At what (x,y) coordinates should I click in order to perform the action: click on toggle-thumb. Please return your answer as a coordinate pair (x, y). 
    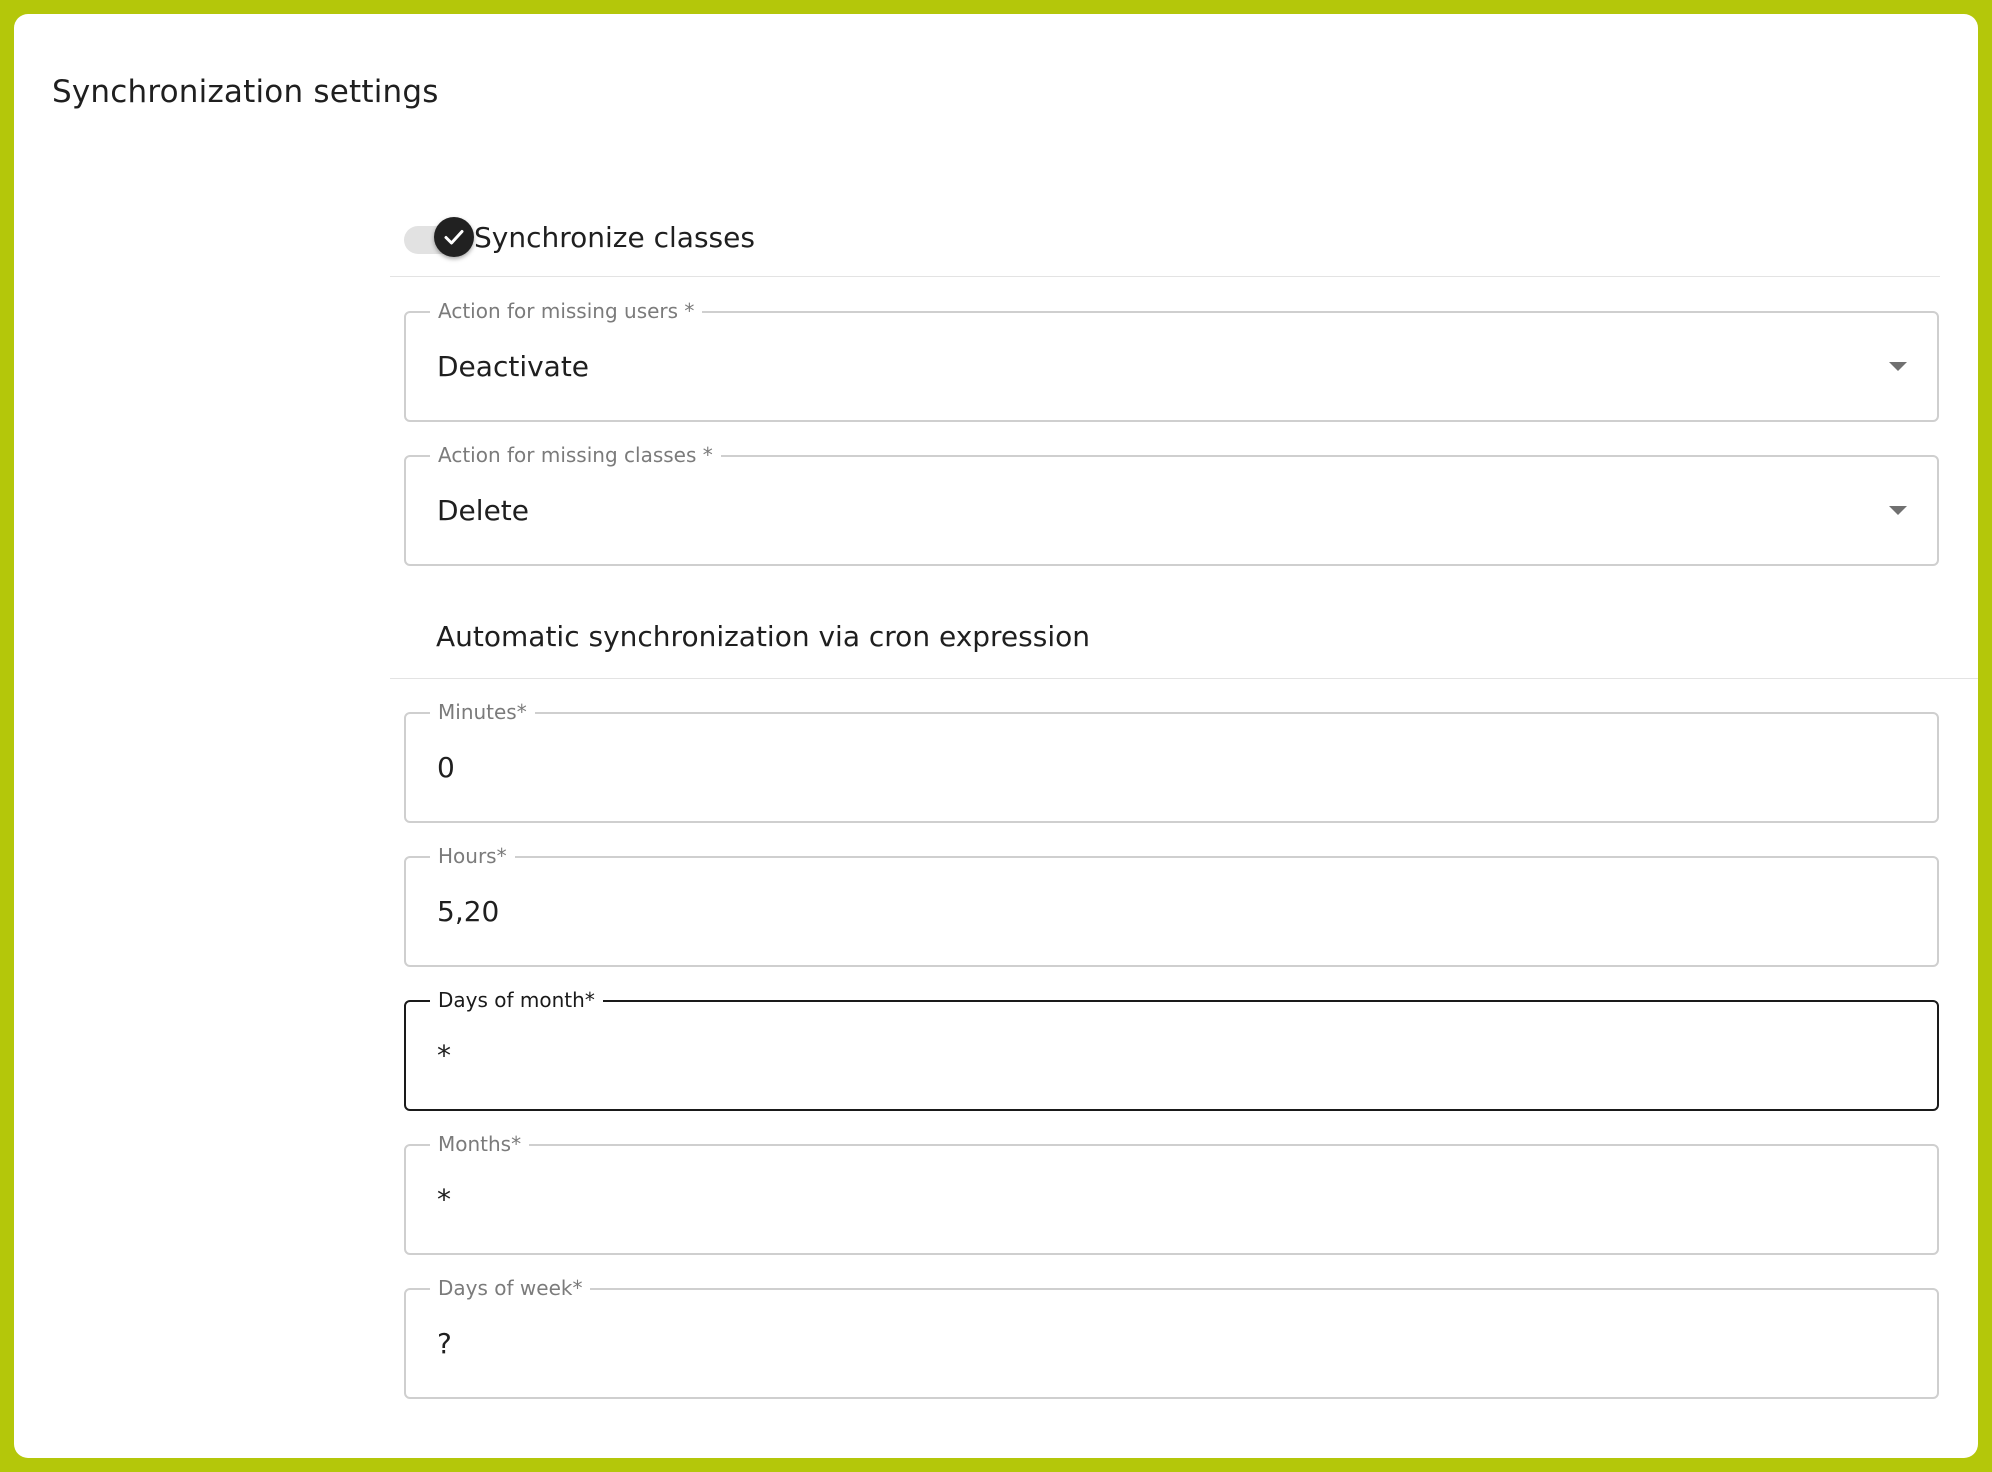
    Looking at the image, I should click on (454, 237).